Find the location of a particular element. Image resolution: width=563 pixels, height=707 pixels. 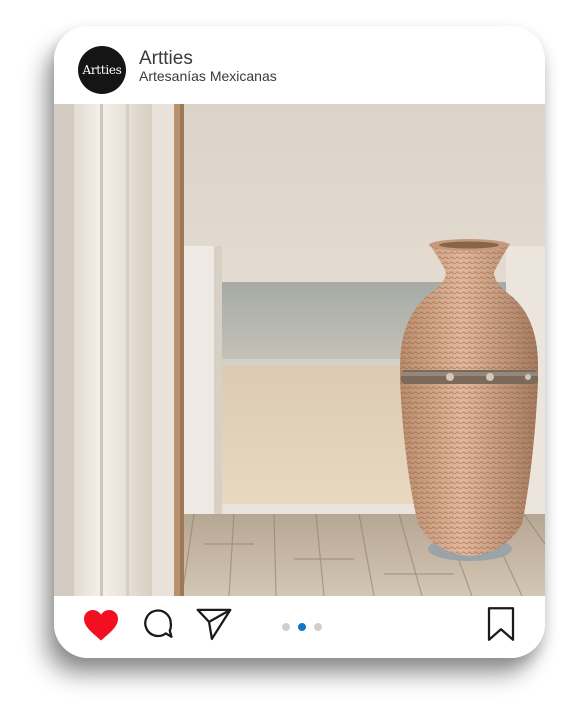

carousel-indicator is located at coordinates (302, 627).